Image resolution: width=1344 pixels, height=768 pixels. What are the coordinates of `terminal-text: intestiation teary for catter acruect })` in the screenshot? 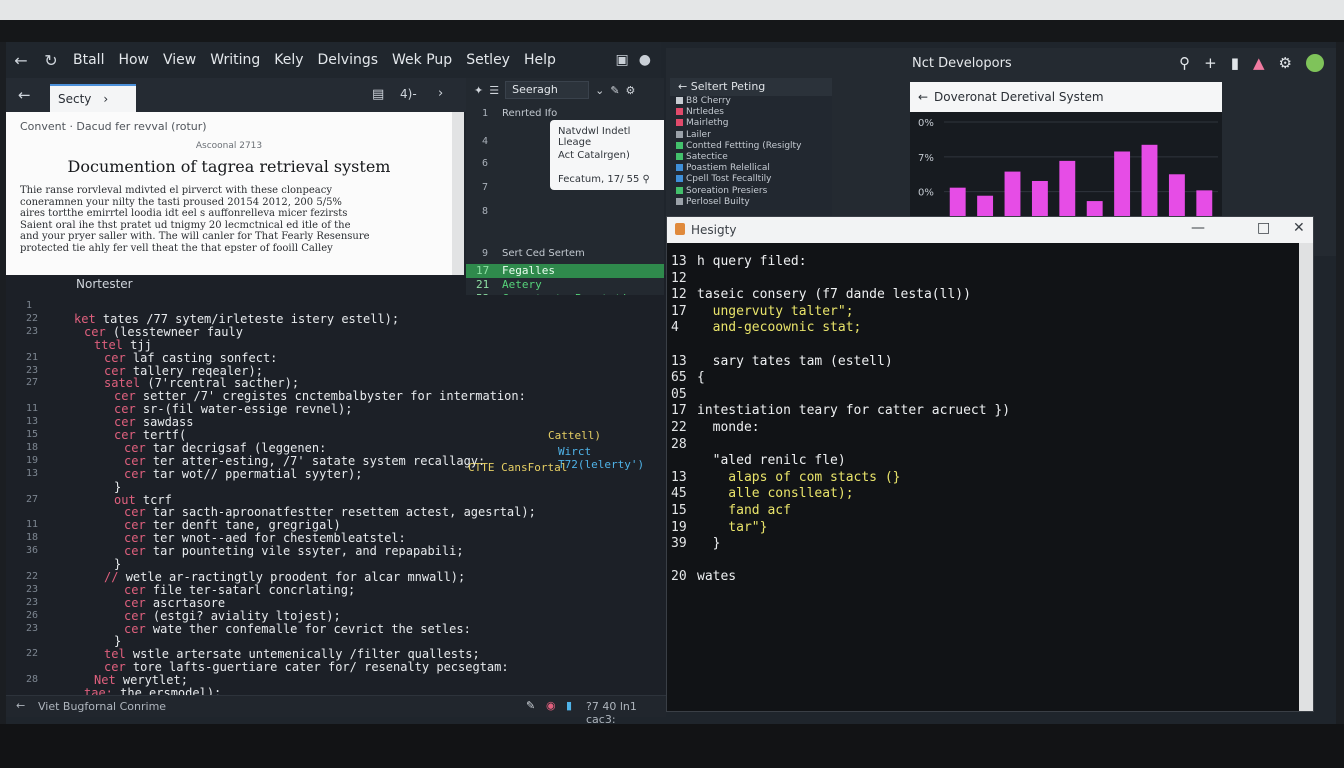 It's located at (853, 410).